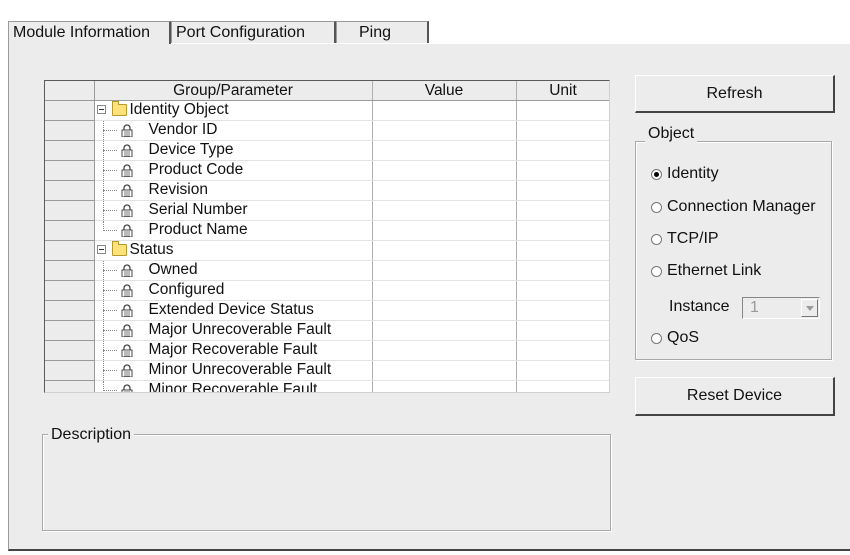  Describe the element at coordinates (233, 110) in the screenshot. I see `parameter-cell: Identity Object` at that location.